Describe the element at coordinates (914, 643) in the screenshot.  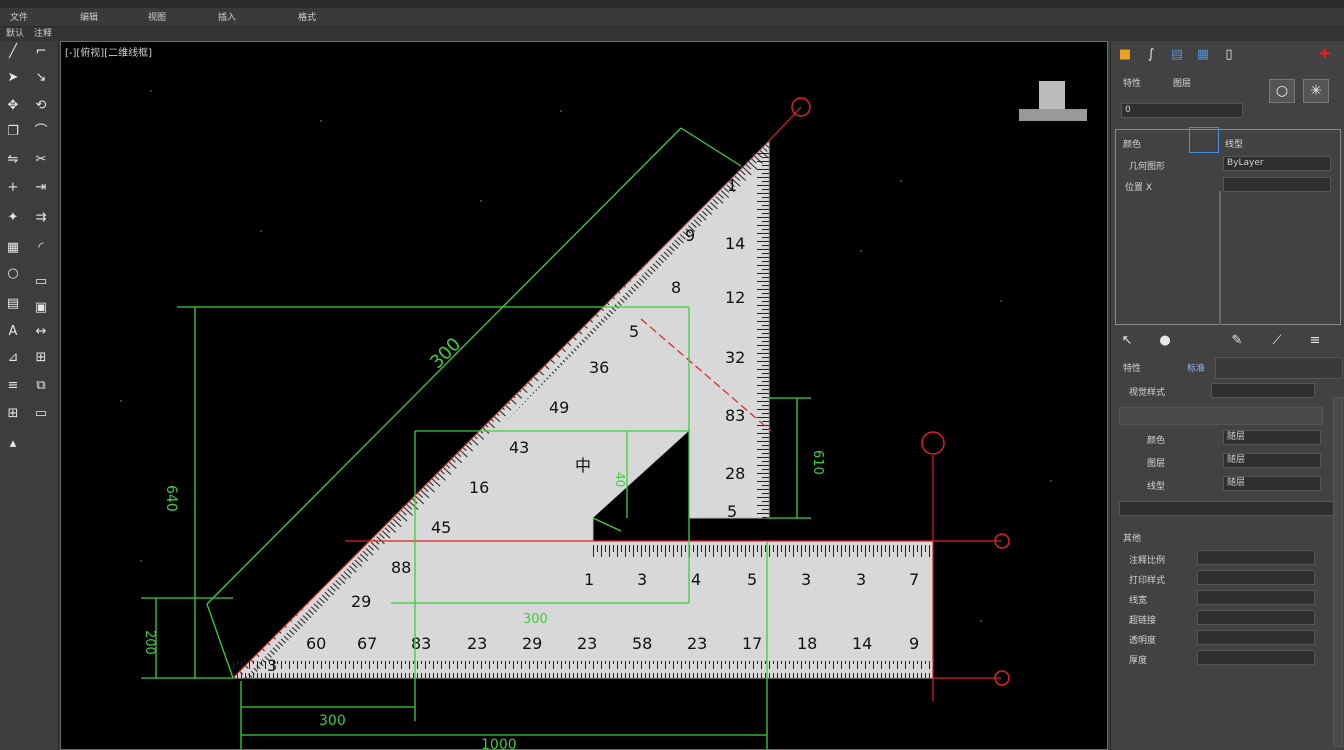
I see `low-row-num-12: 9` at that location.